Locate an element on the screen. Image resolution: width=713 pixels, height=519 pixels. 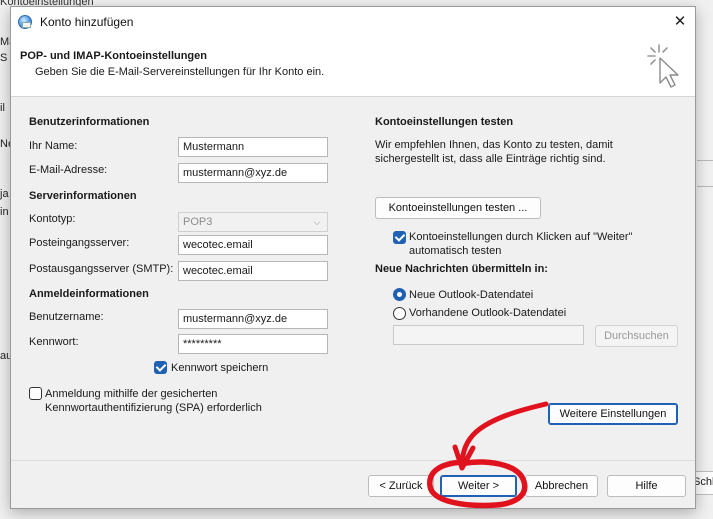
background-text-fragment: il is located at coordinates (2, 108).